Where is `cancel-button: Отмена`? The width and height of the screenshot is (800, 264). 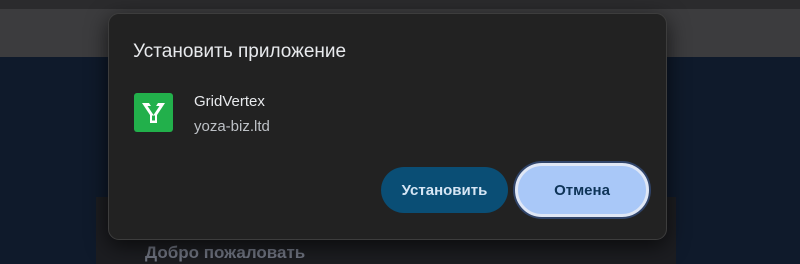
cancel-button: Отмена is located at coordinates (582, 190).